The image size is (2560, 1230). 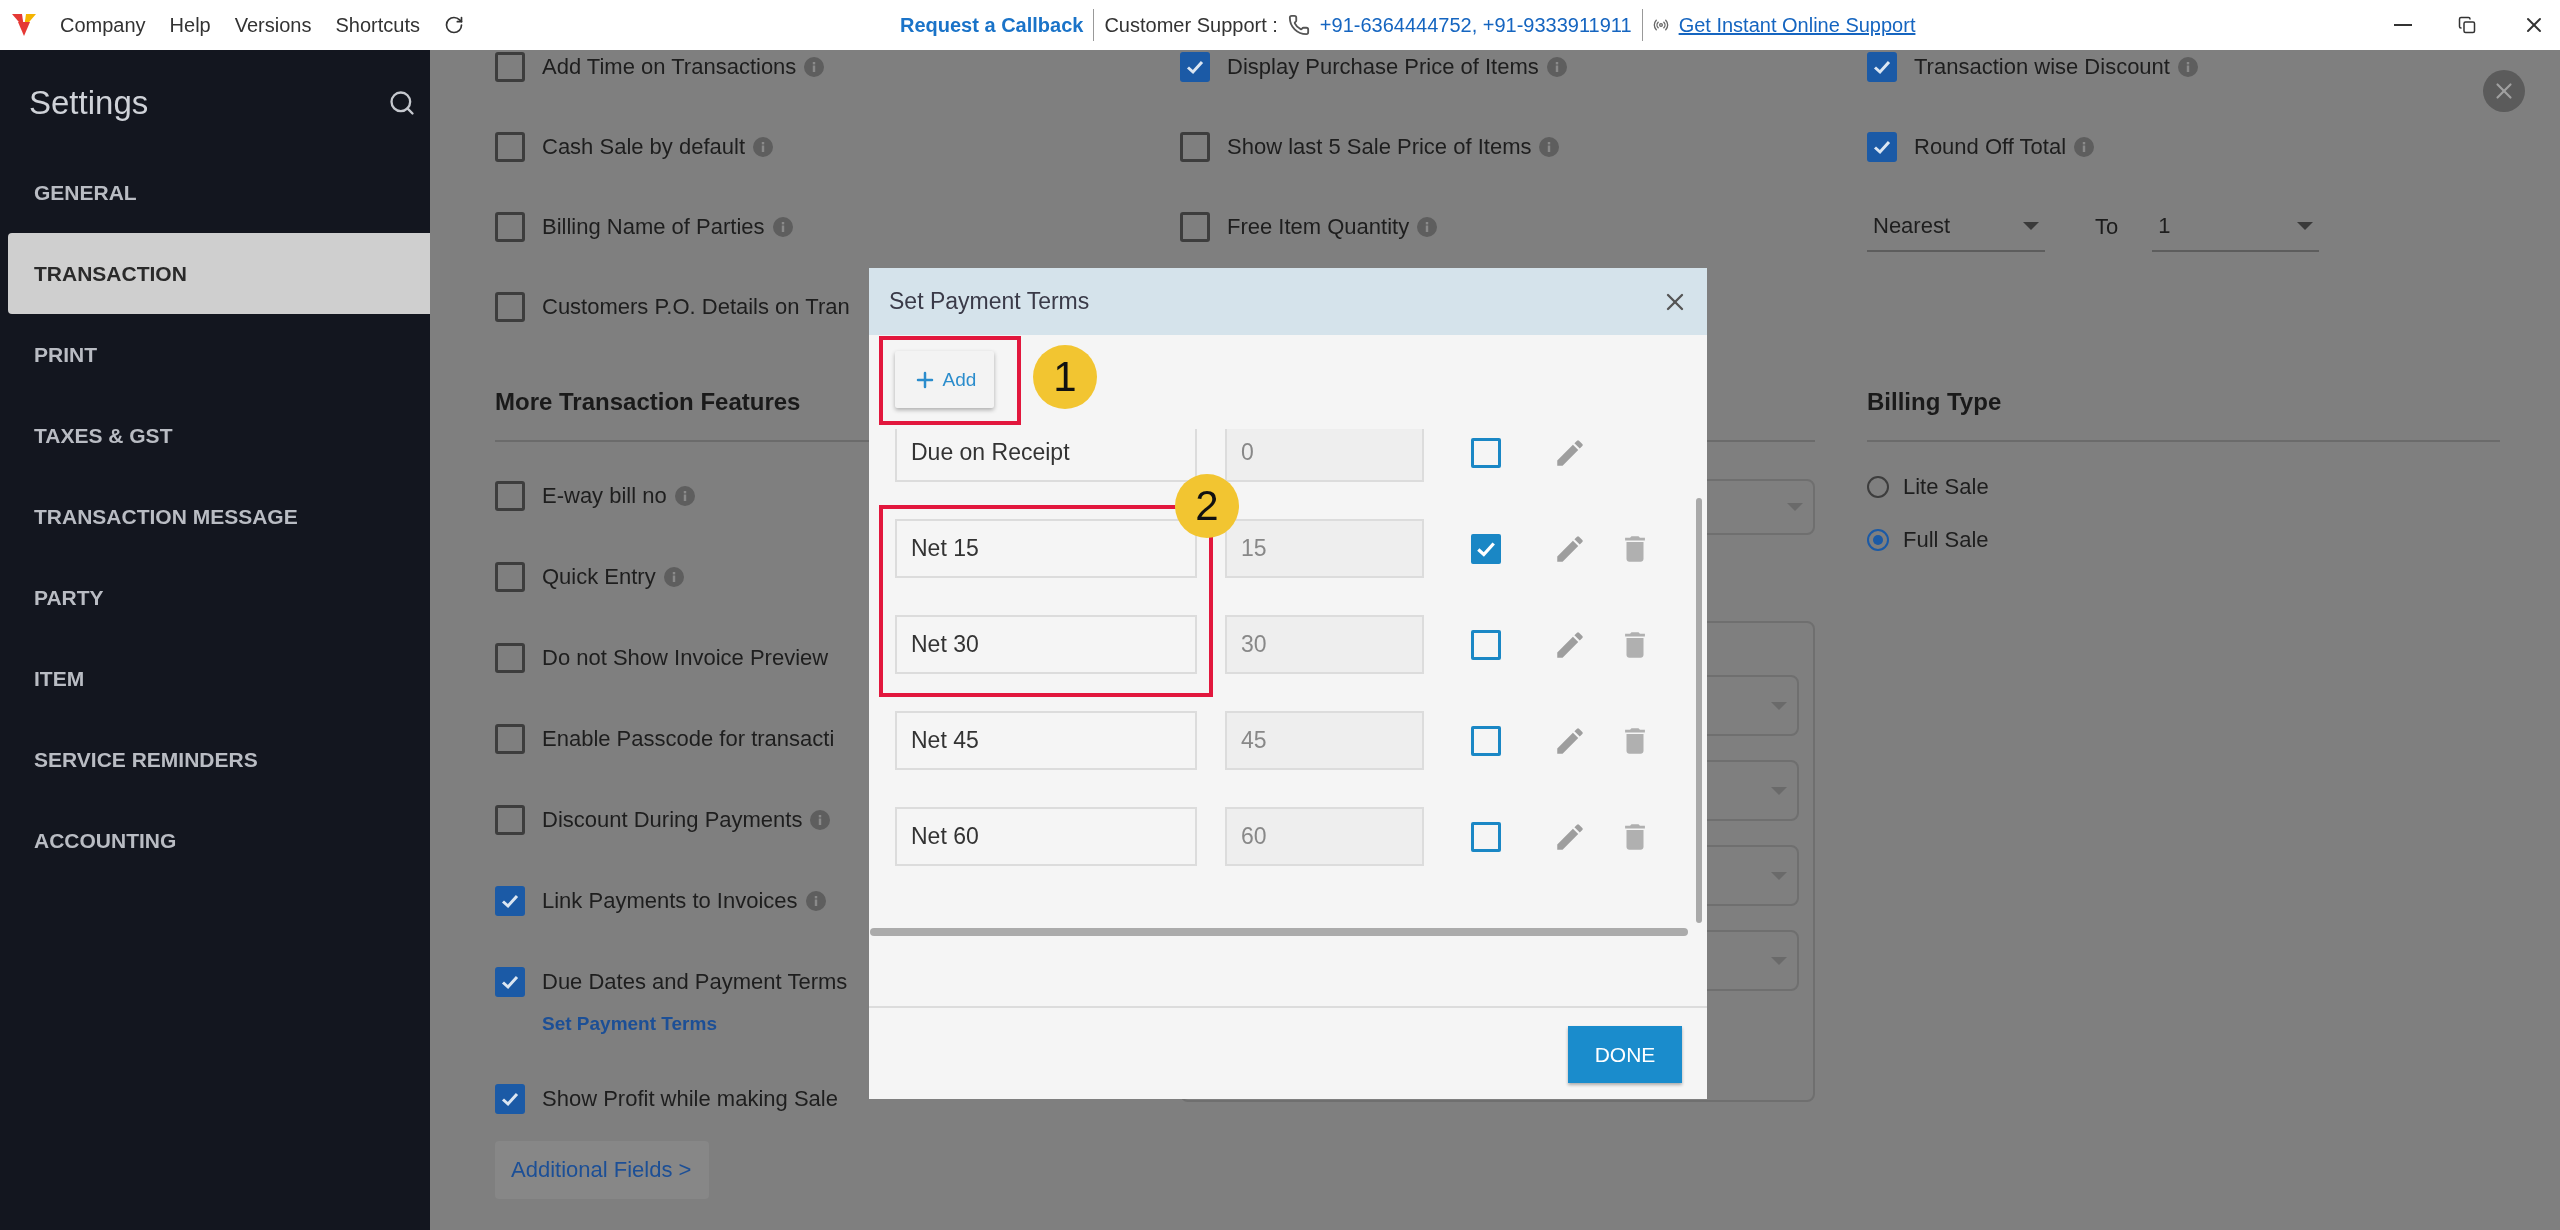 What do you see at coordinates (989, 301) in the screenshot?
I see `dialog-title: Set Payment Terms` at bounding box center [989, 301].